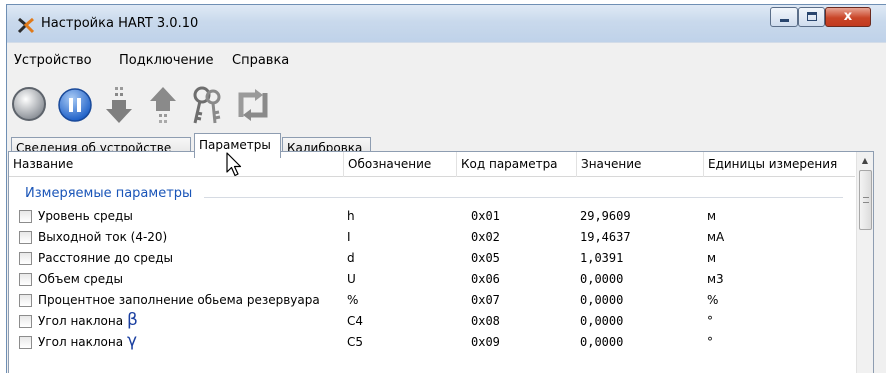 This screenshot has width=886, height=373. I want to click on param-value: 1,0391, so click(602, 258).